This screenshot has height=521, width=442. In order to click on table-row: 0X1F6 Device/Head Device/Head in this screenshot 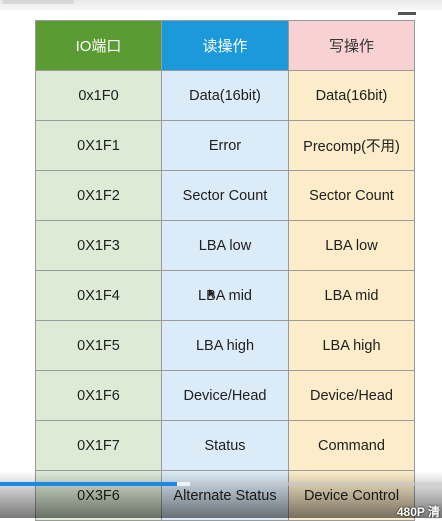, I will do `click(225, 395)`.